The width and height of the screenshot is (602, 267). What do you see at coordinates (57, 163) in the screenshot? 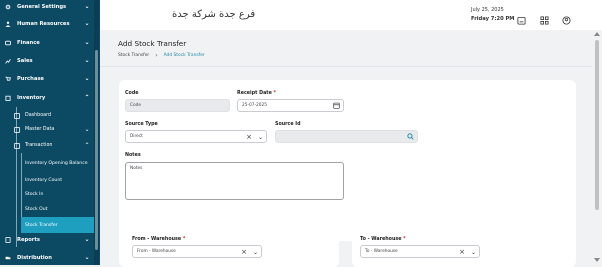
I see `sidebar-item-inventory-opening-balance: Inventory Opening Balance` at bounding box center [57, 163].